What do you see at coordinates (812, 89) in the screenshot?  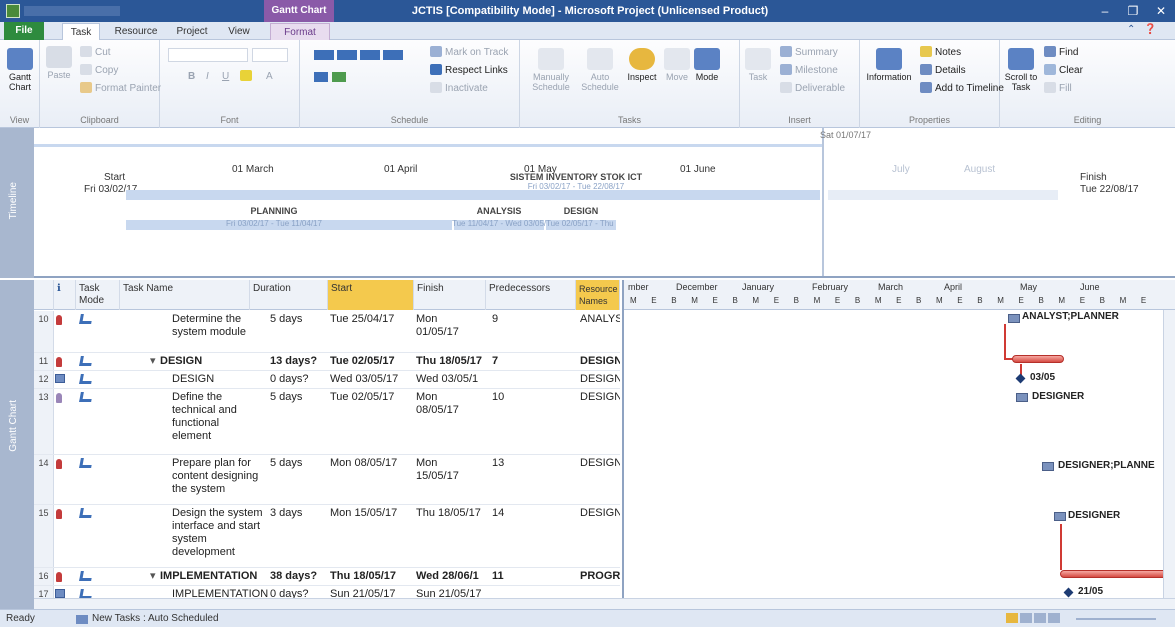 I see `deliverable-button: Deliverable` at bounding box center [812, 89].